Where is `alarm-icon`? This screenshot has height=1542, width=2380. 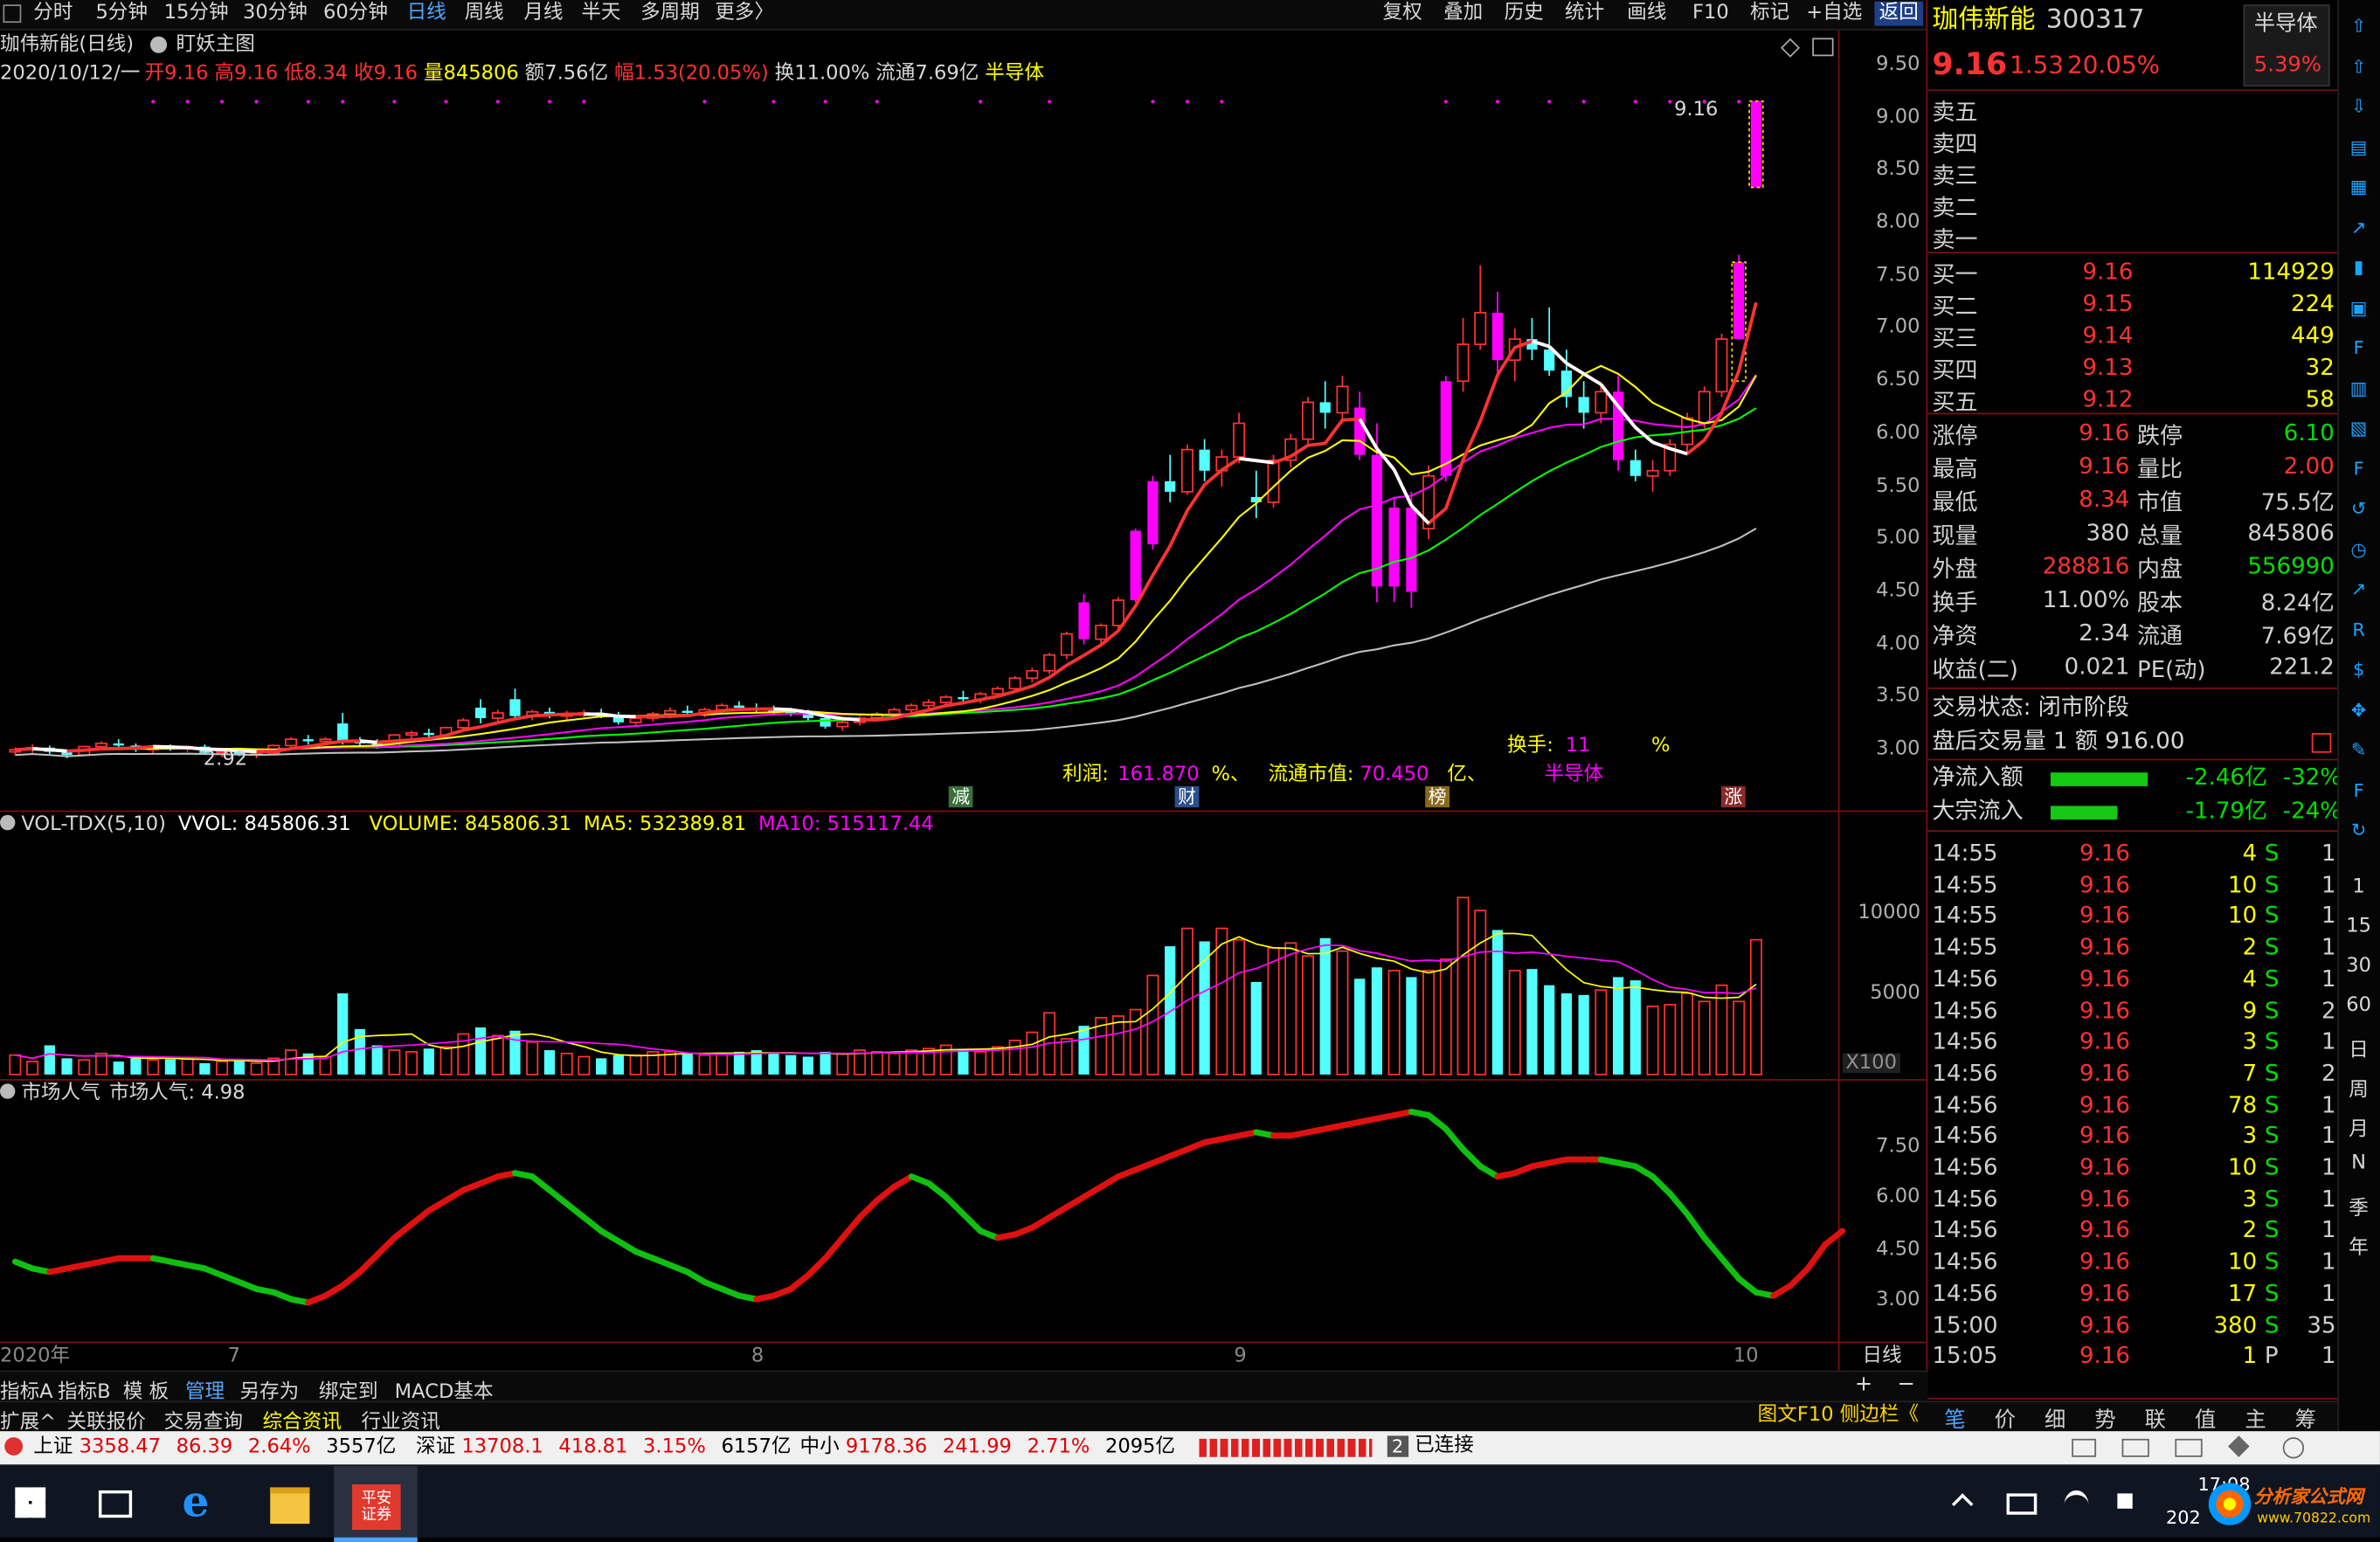
alarm-icon is located at coordinates (2293, 1447).